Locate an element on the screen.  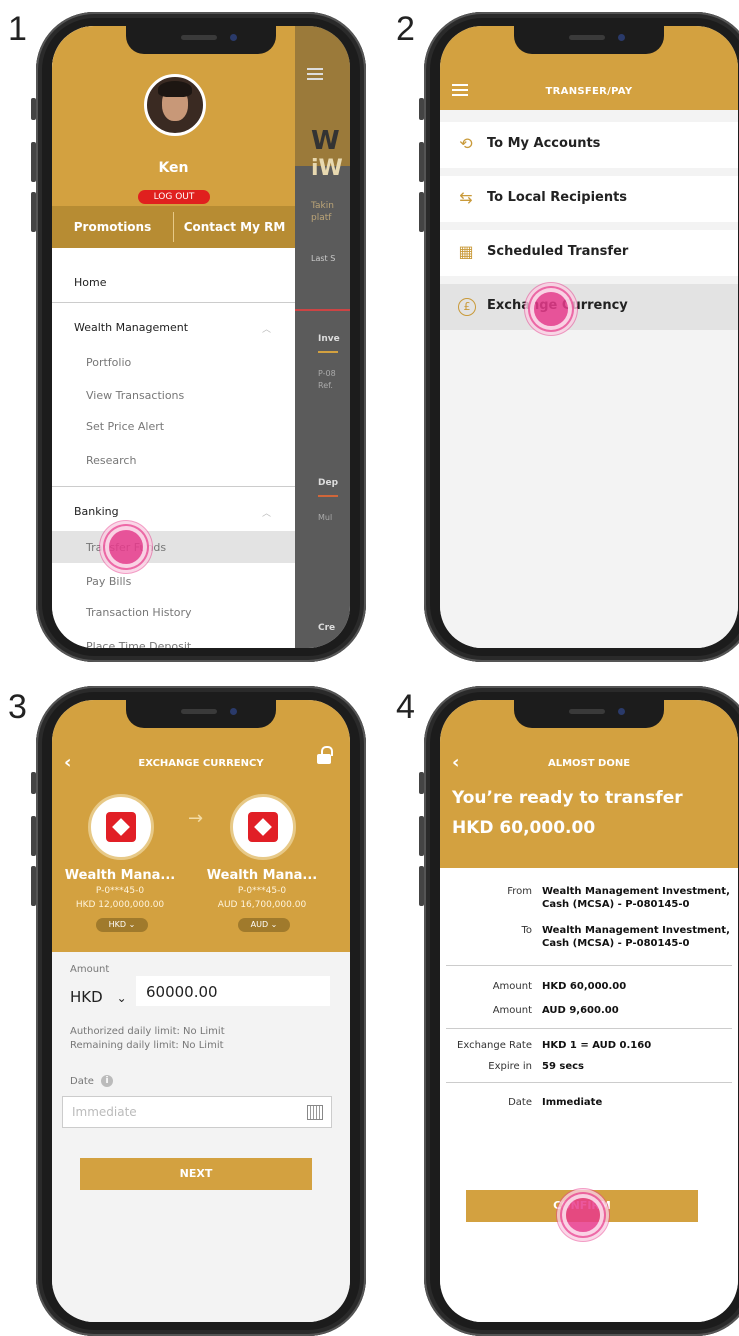
drawer-tabs: Promotions Contact My RM is located at coordinates (173, 227).